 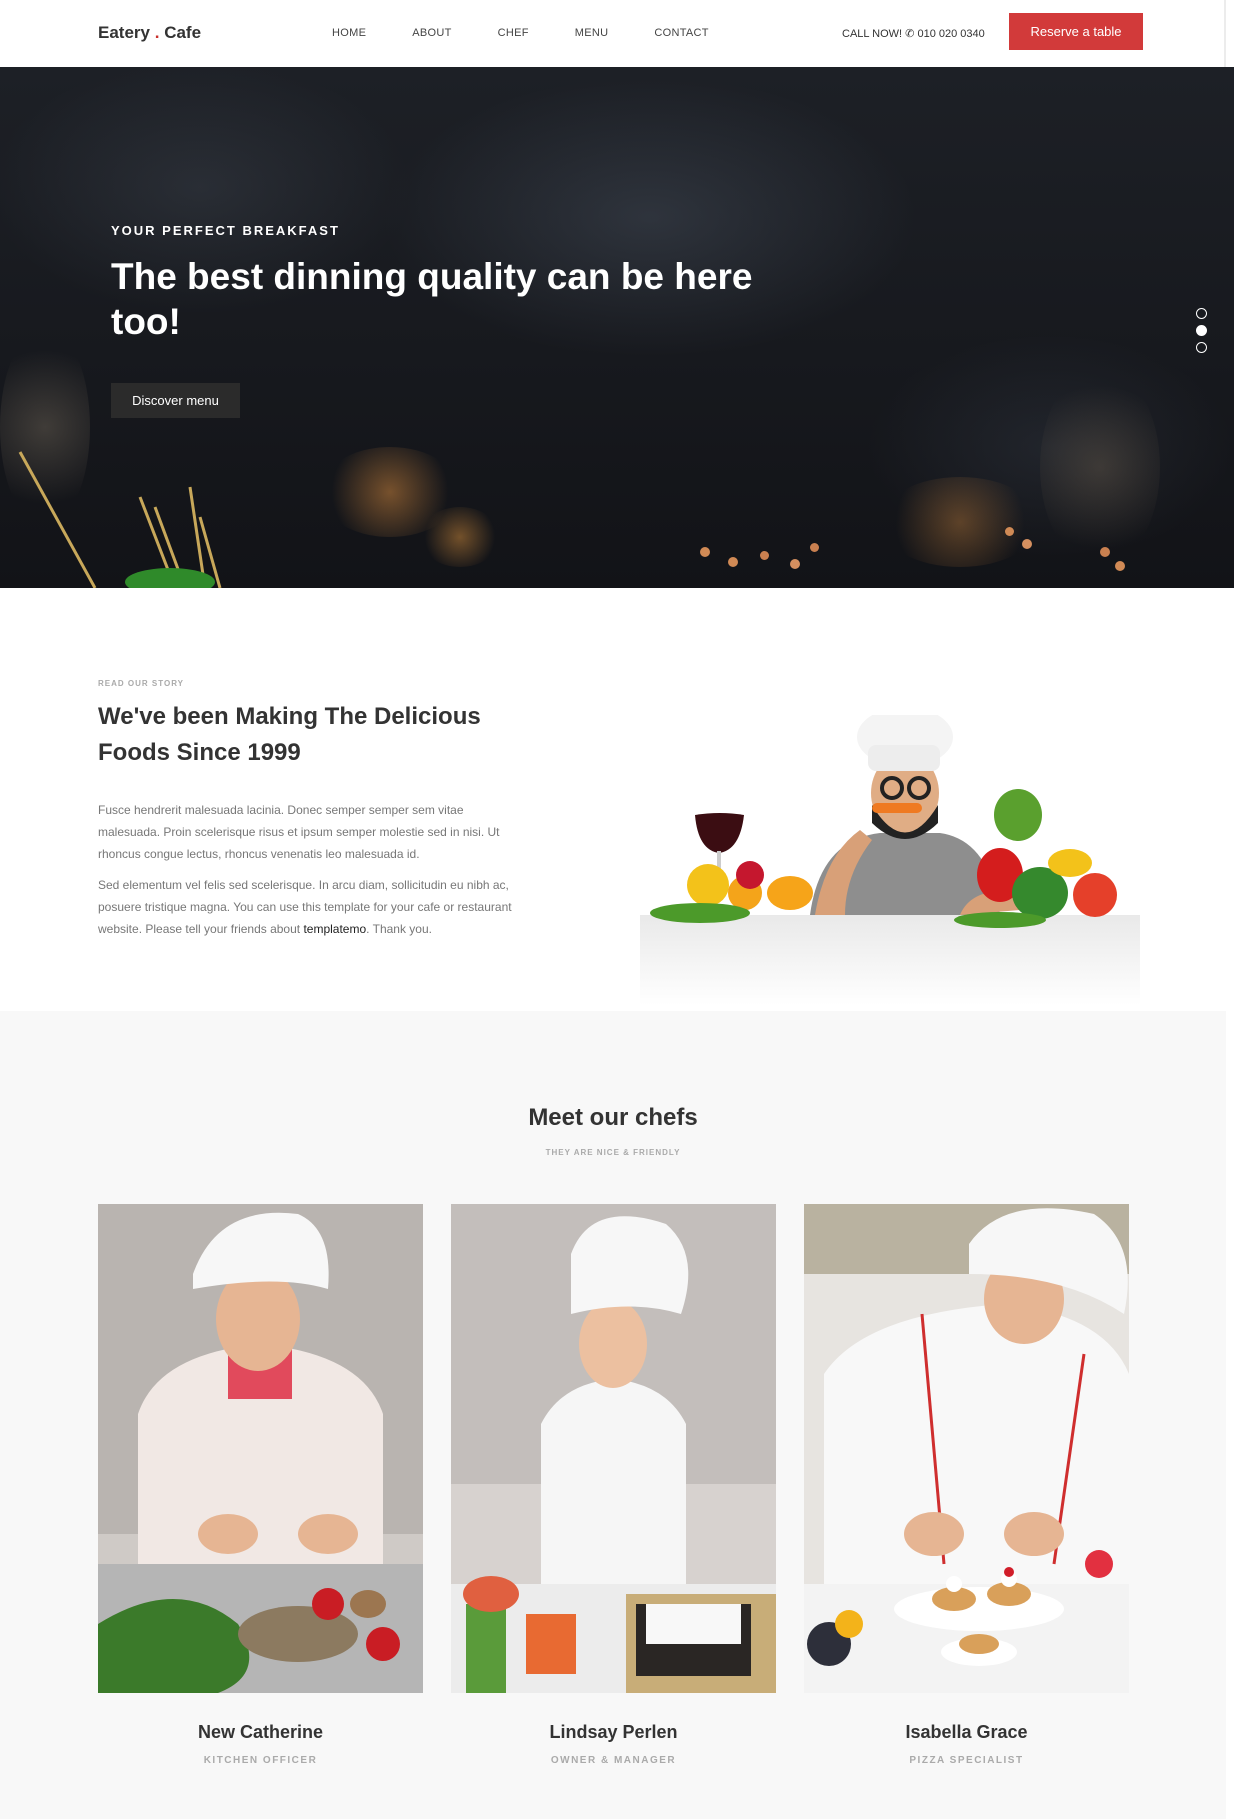 What do you see at coordinates (543, 33) in the screenshot?
I see `main-nav: HOME ABOUT CHEF MENU CONTACT` at bounding box center [543, 33].